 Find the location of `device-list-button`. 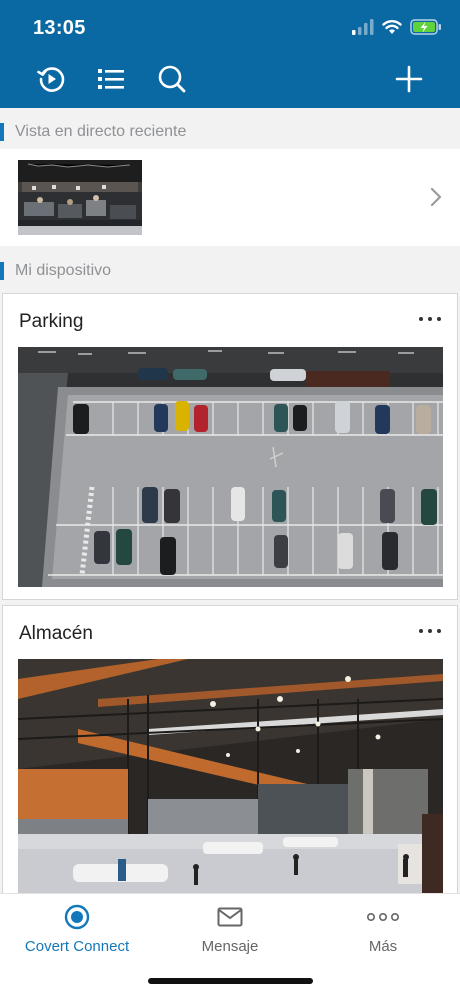

device-list-button is located at coordinates (111, 81).